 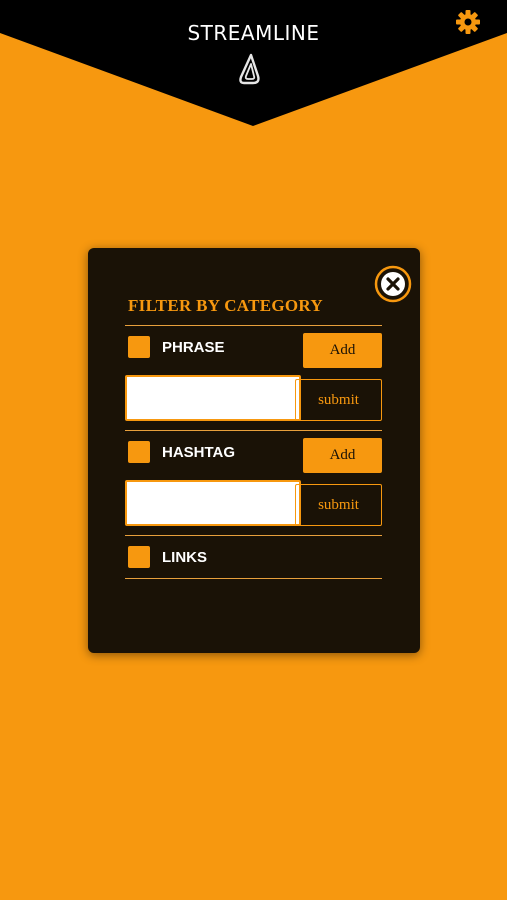 I want to click on phrase-submit-button: submit, so click(x=338, y=400).